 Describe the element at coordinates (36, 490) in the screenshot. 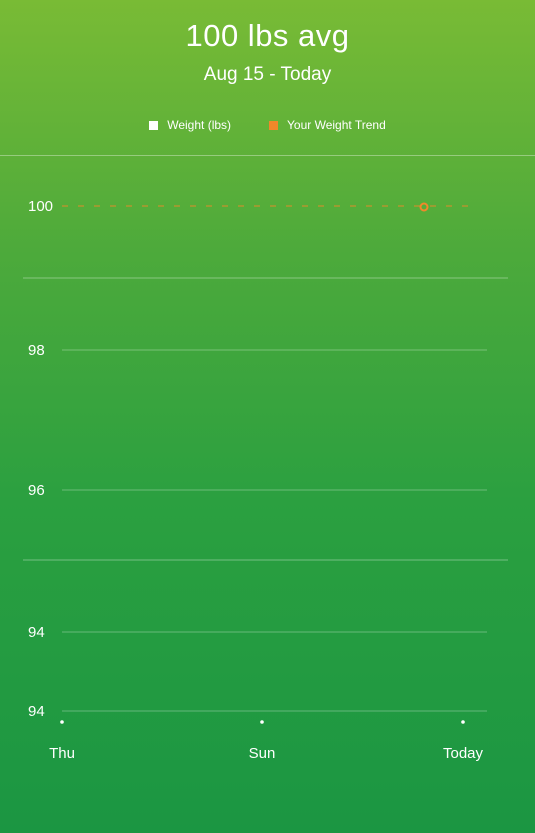

I see `y-tick-label: 96` at that location.